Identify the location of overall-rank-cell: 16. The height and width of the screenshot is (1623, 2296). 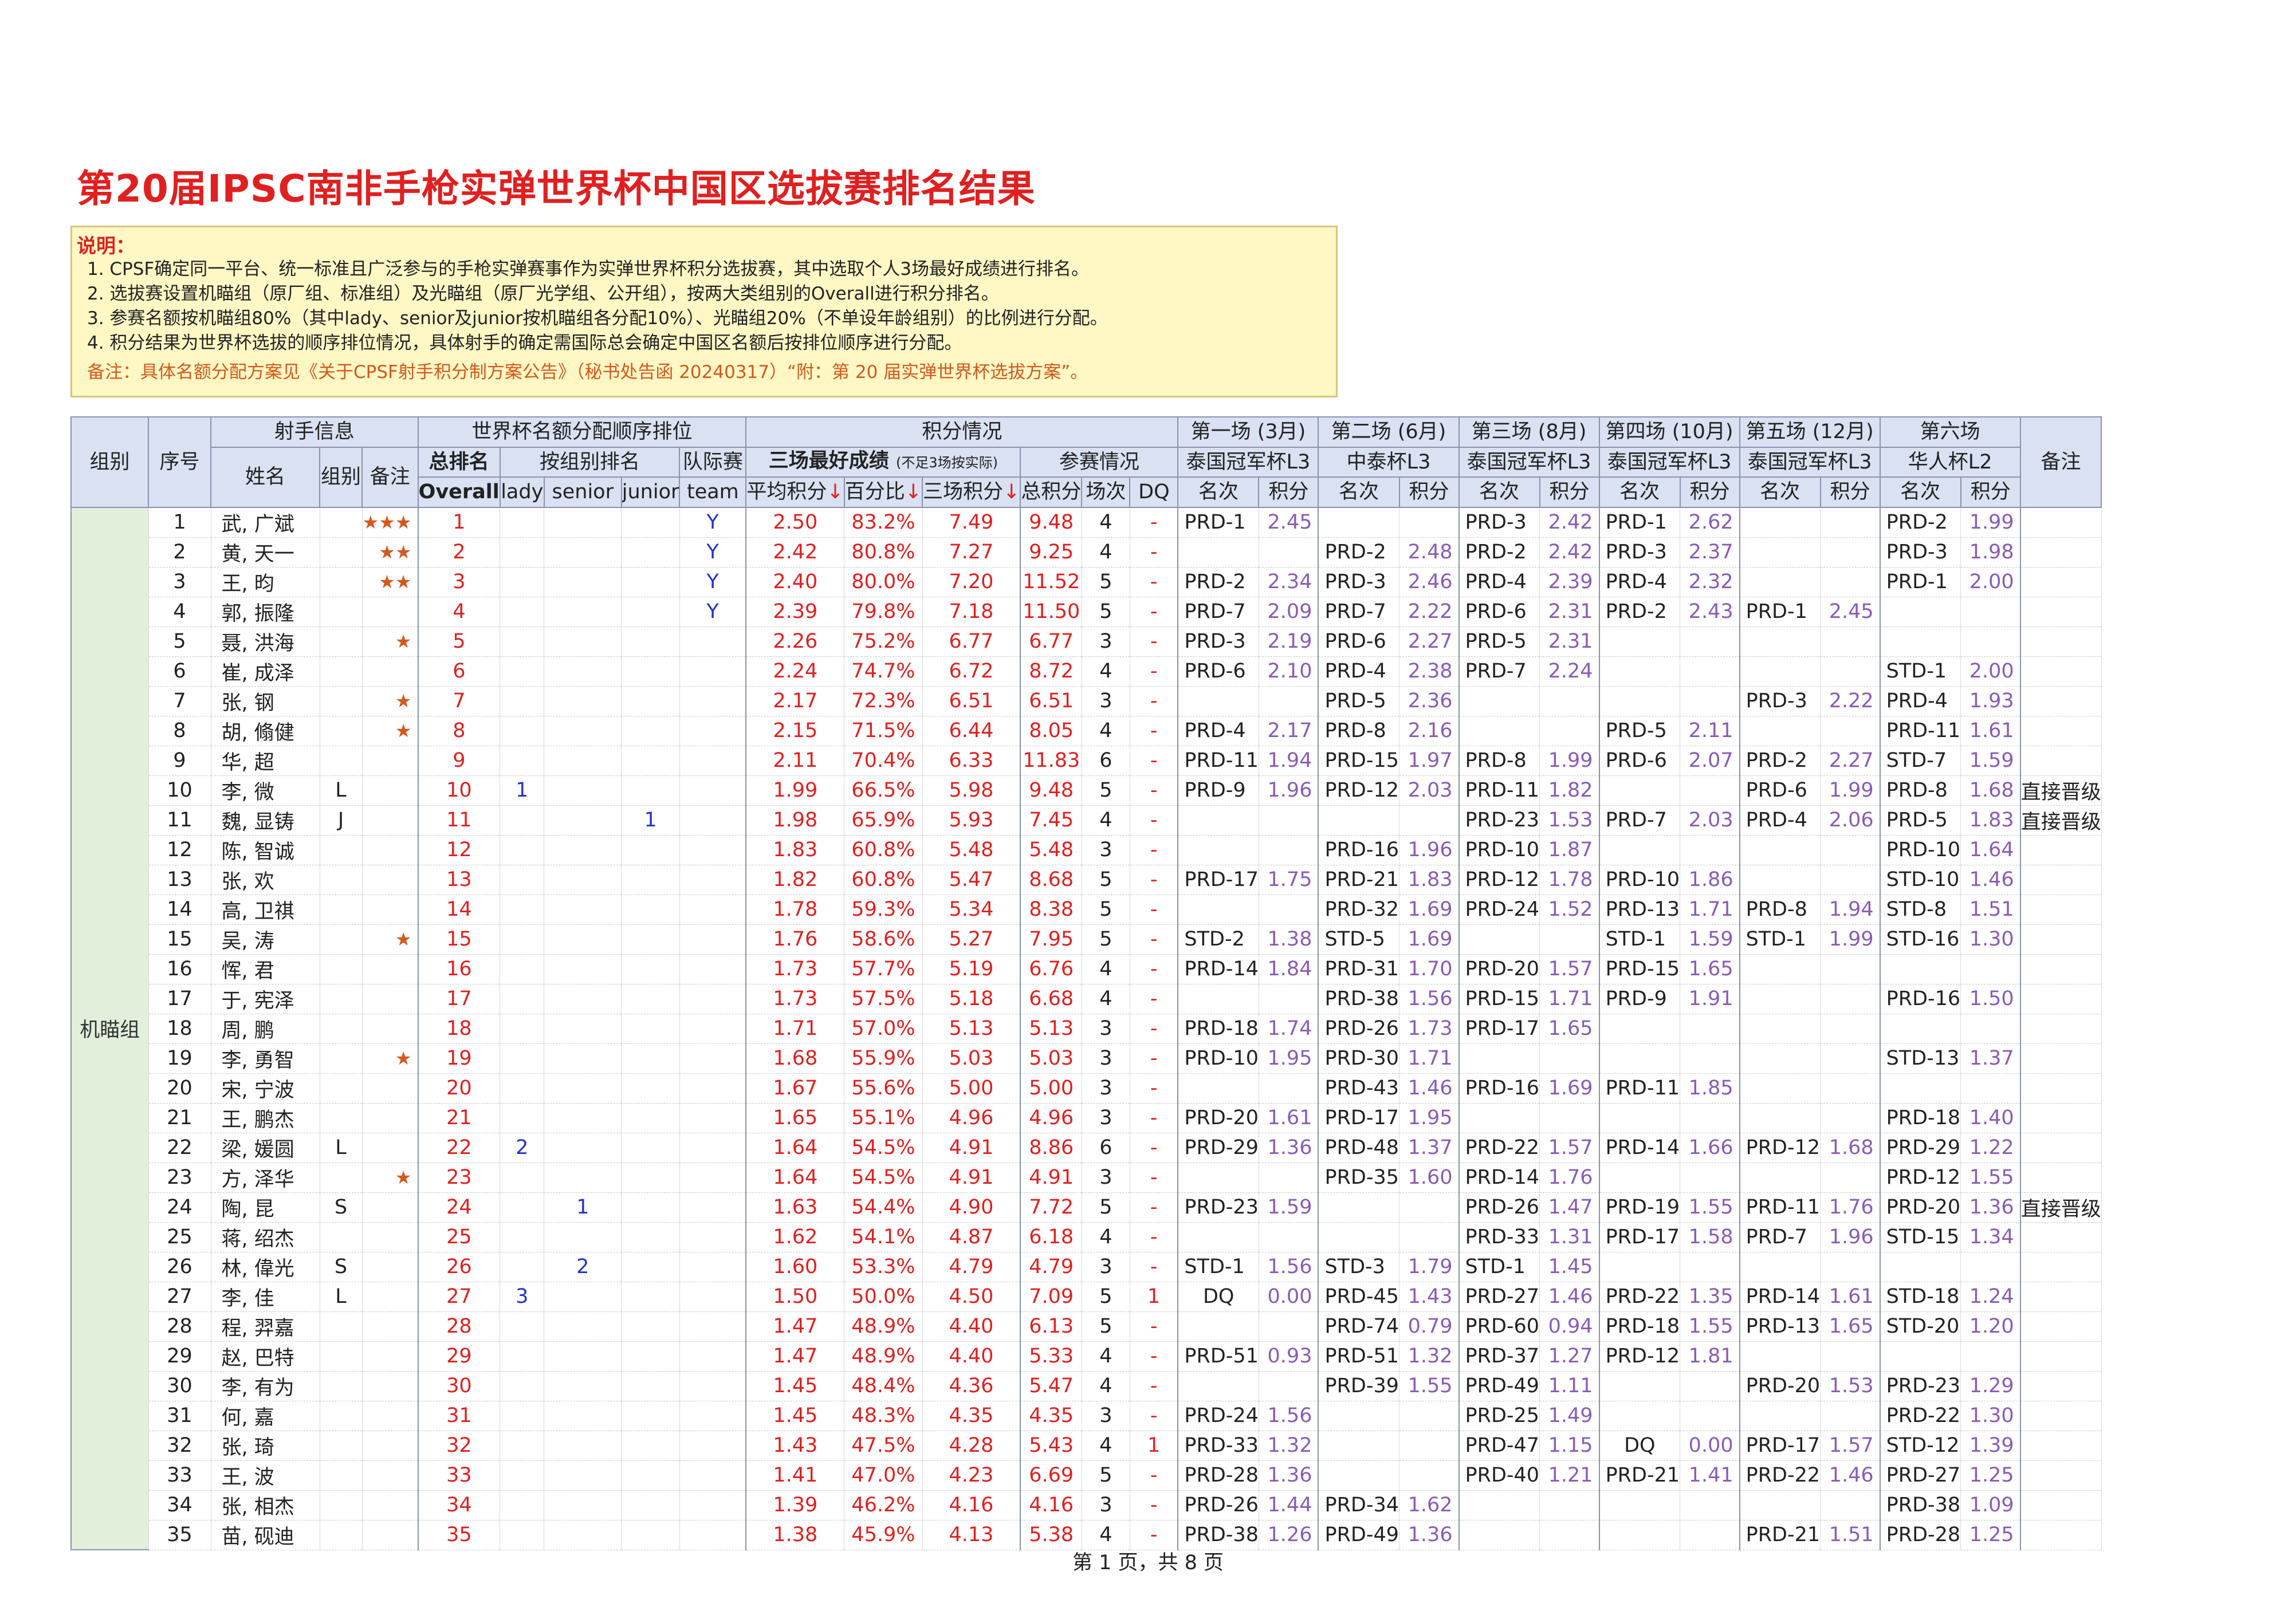
(460, 969).